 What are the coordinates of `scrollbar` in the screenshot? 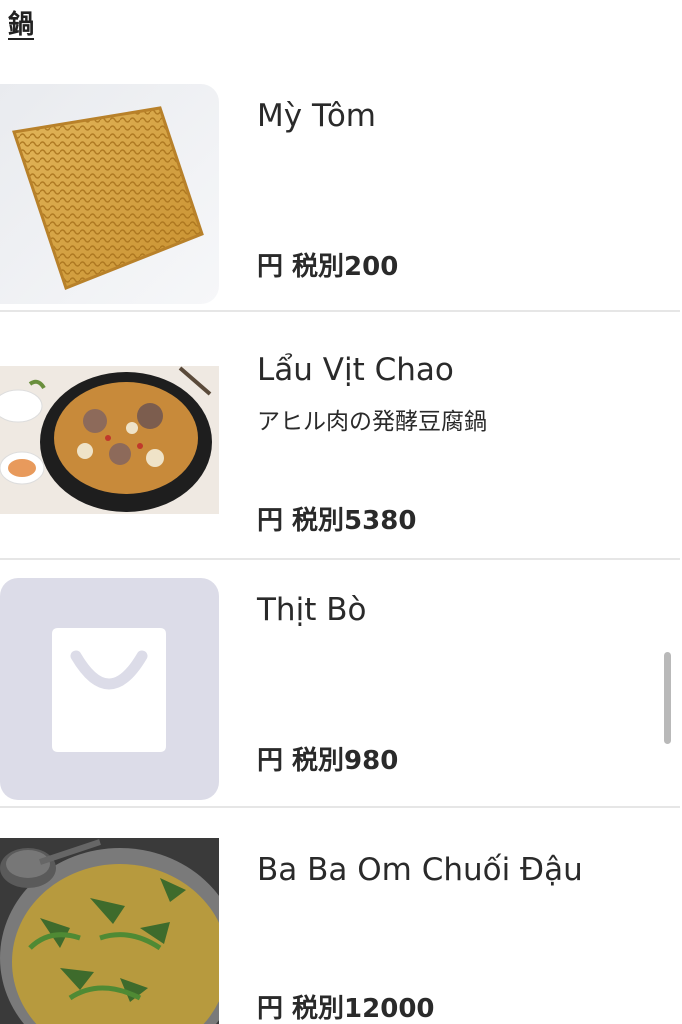 It's located at (667, 698).